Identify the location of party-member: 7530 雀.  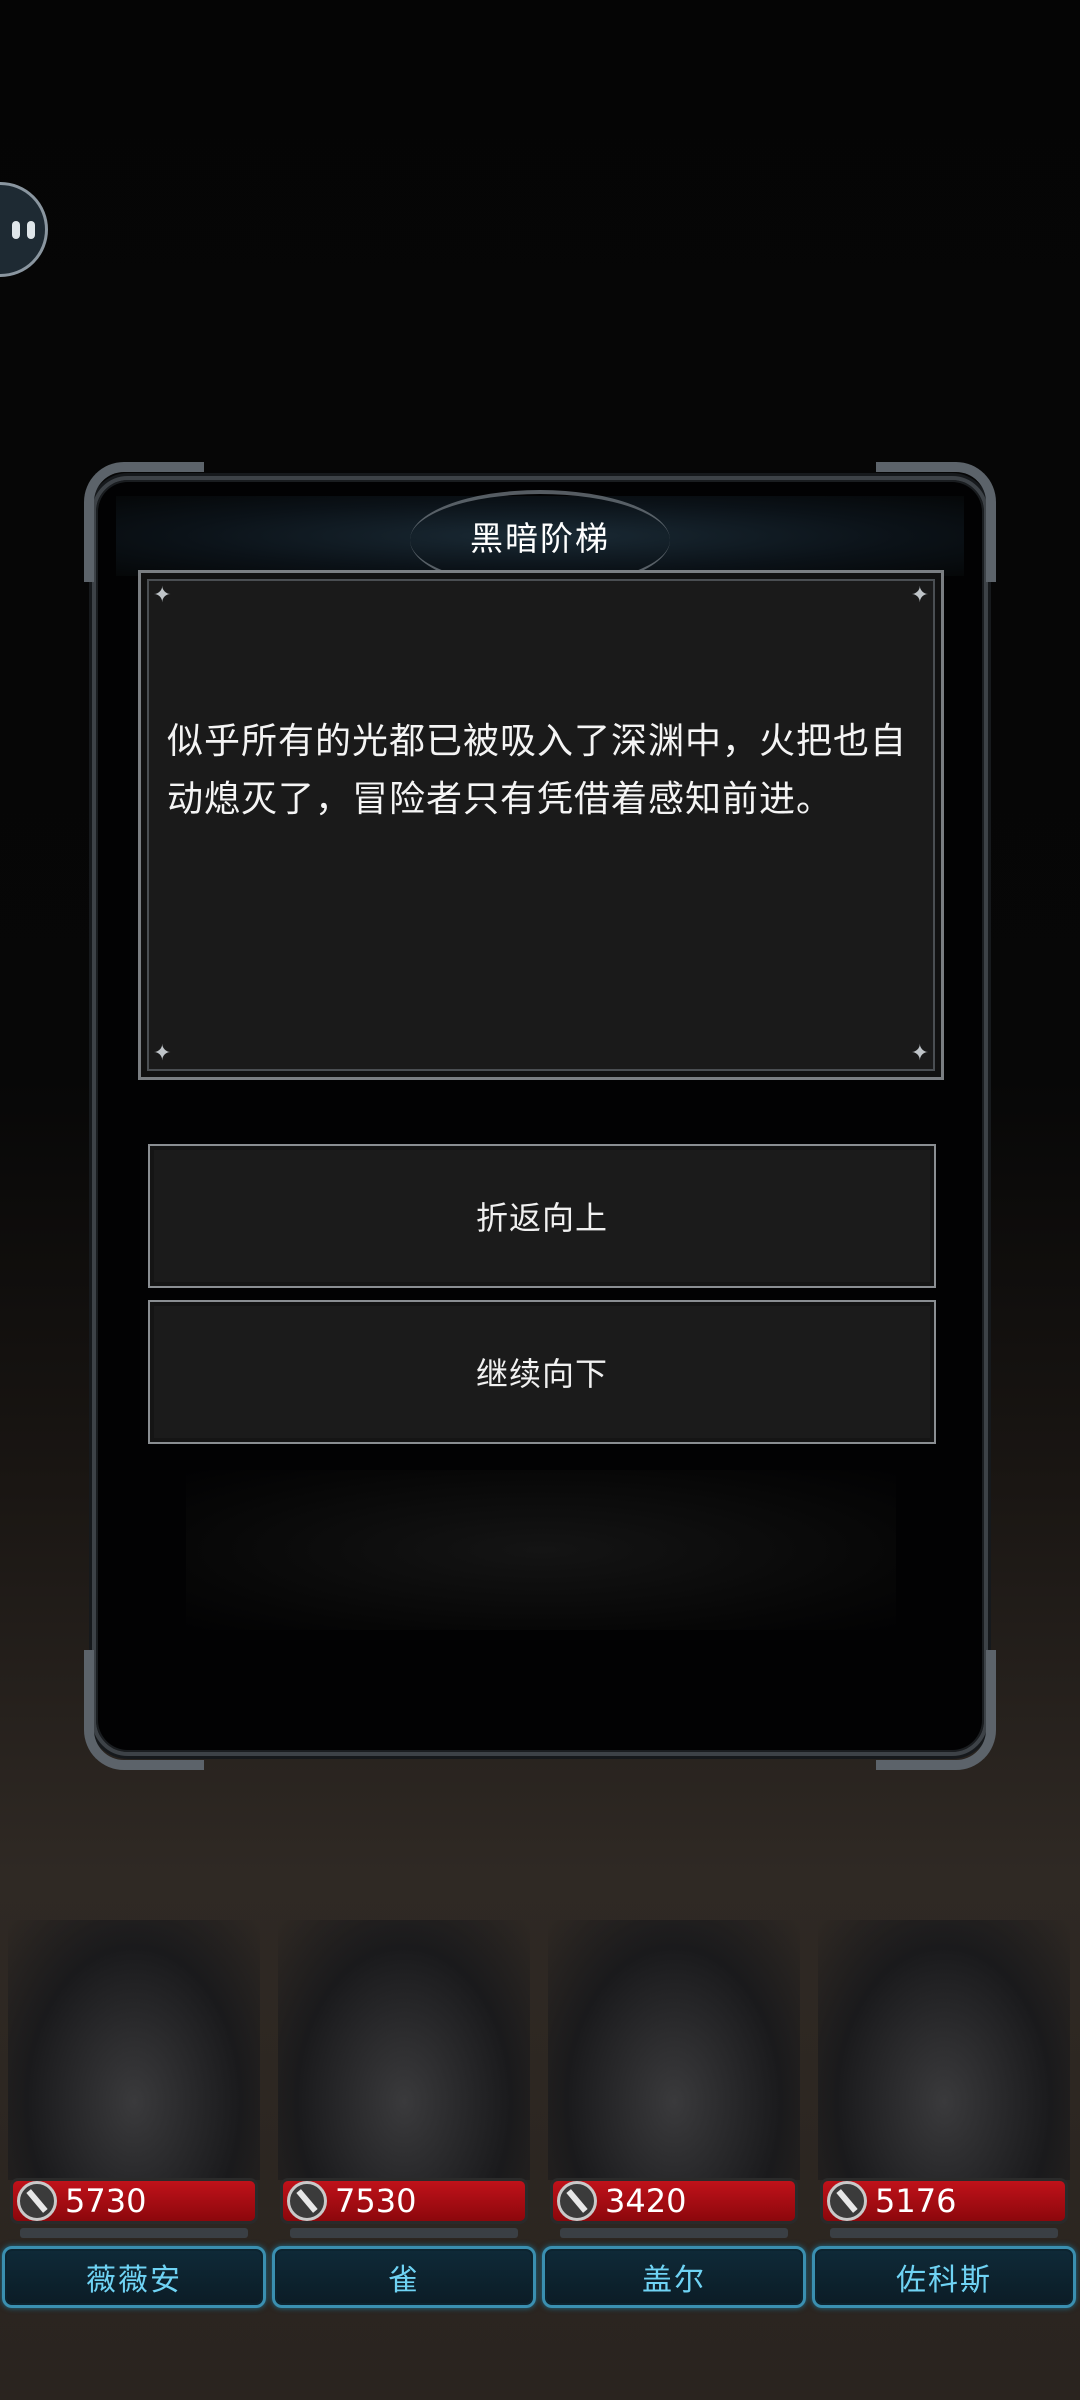
(404, 2120).